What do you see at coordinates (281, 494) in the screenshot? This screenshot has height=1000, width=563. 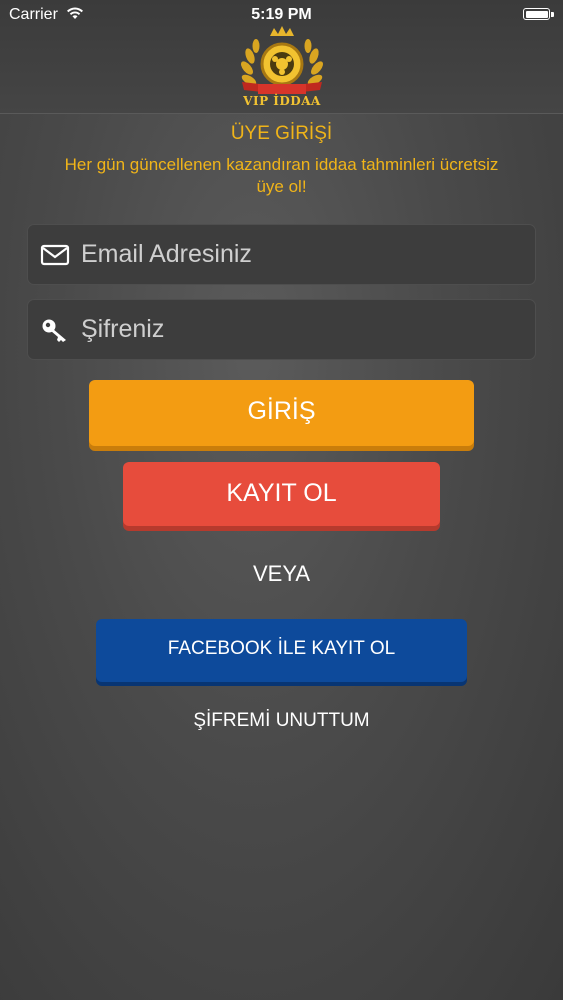 I see `register-button: KAYIT OL` at bounding box center [281, 494].